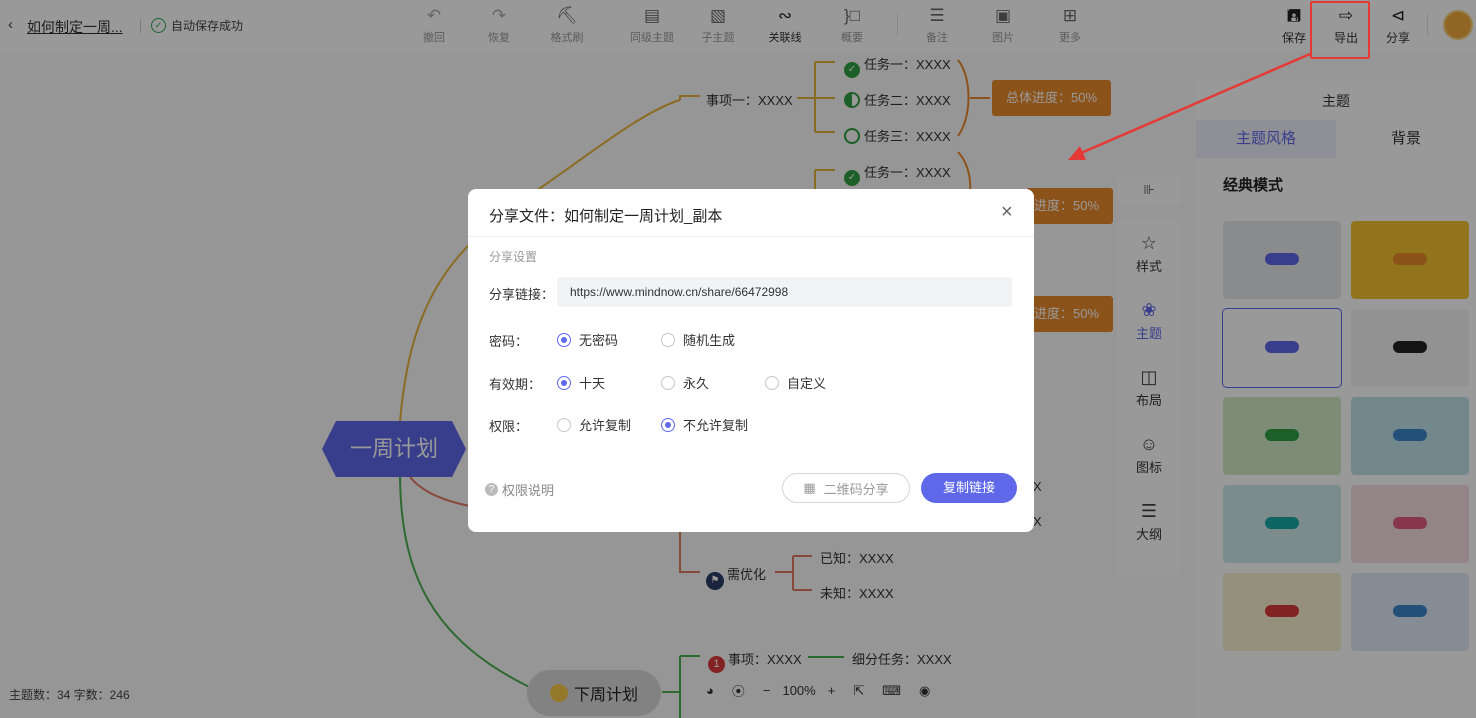  Describe the element at coordinates (969, 488) in the screenshot. I see `copy-link-button: 复制链接` at that location.